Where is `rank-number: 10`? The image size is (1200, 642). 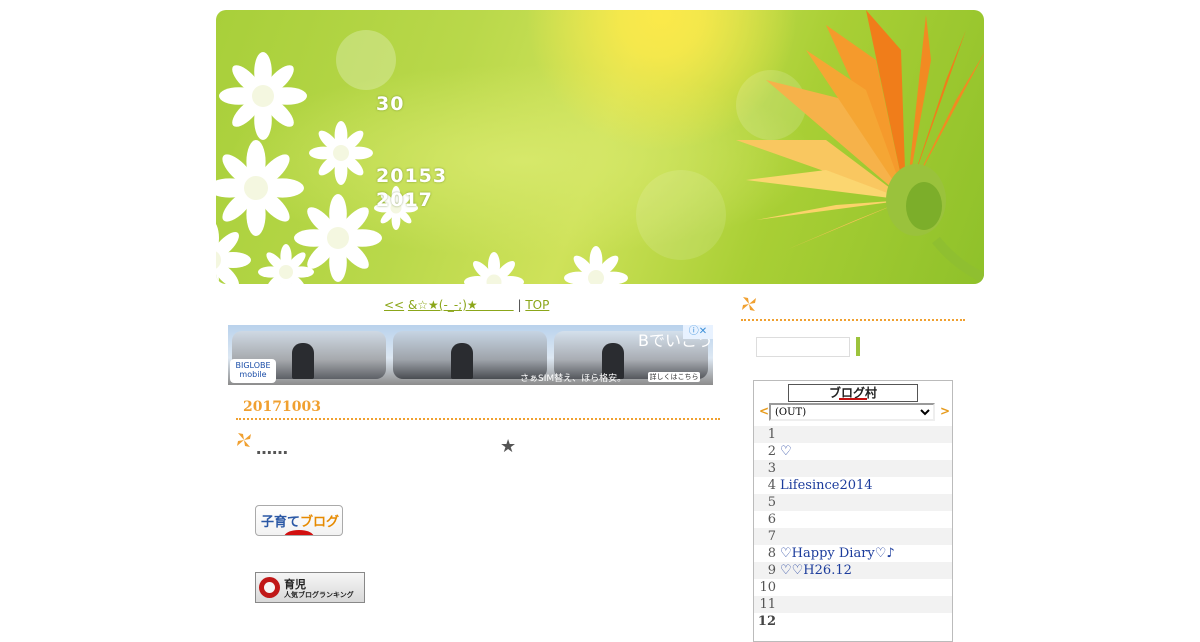 rank-number: 10 is located at coordinates (767, 587).